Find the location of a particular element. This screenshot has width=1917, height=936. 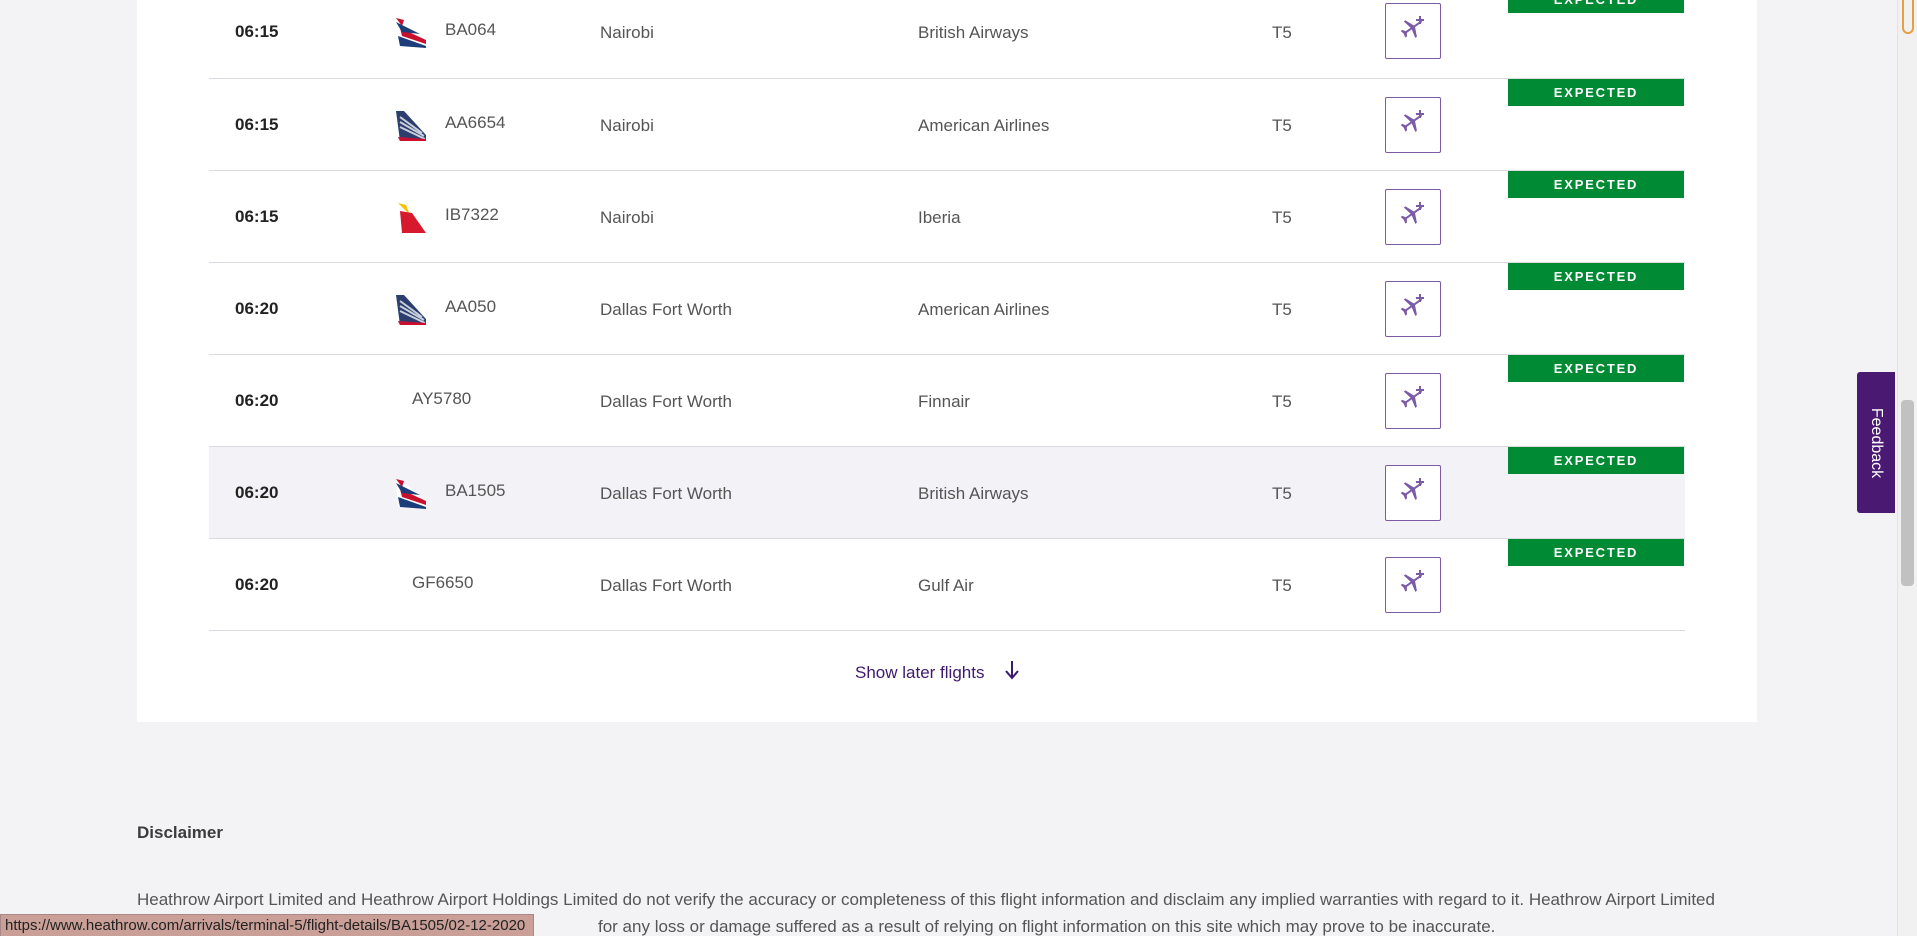

flight-number-link: BA1505 is located at coordinates (475, 491).